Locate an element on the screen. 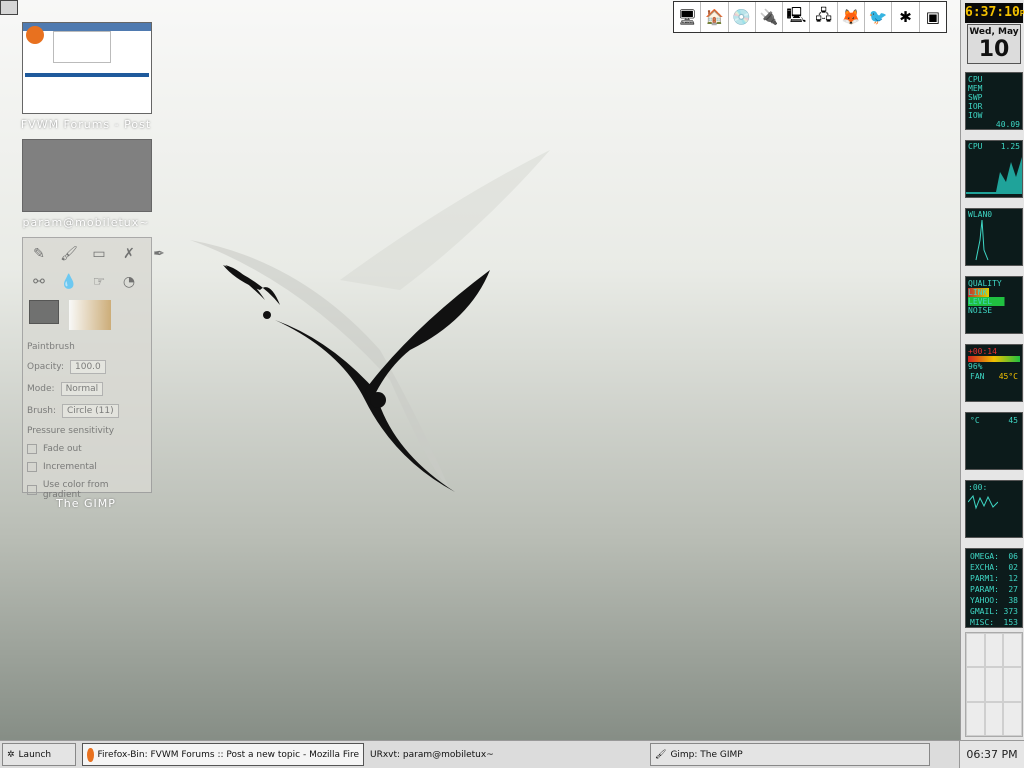 Image resolution: width=1024 pixels, height=768 pixels. mail-parm1-count: 12 is located at coordinates (1013, 578).